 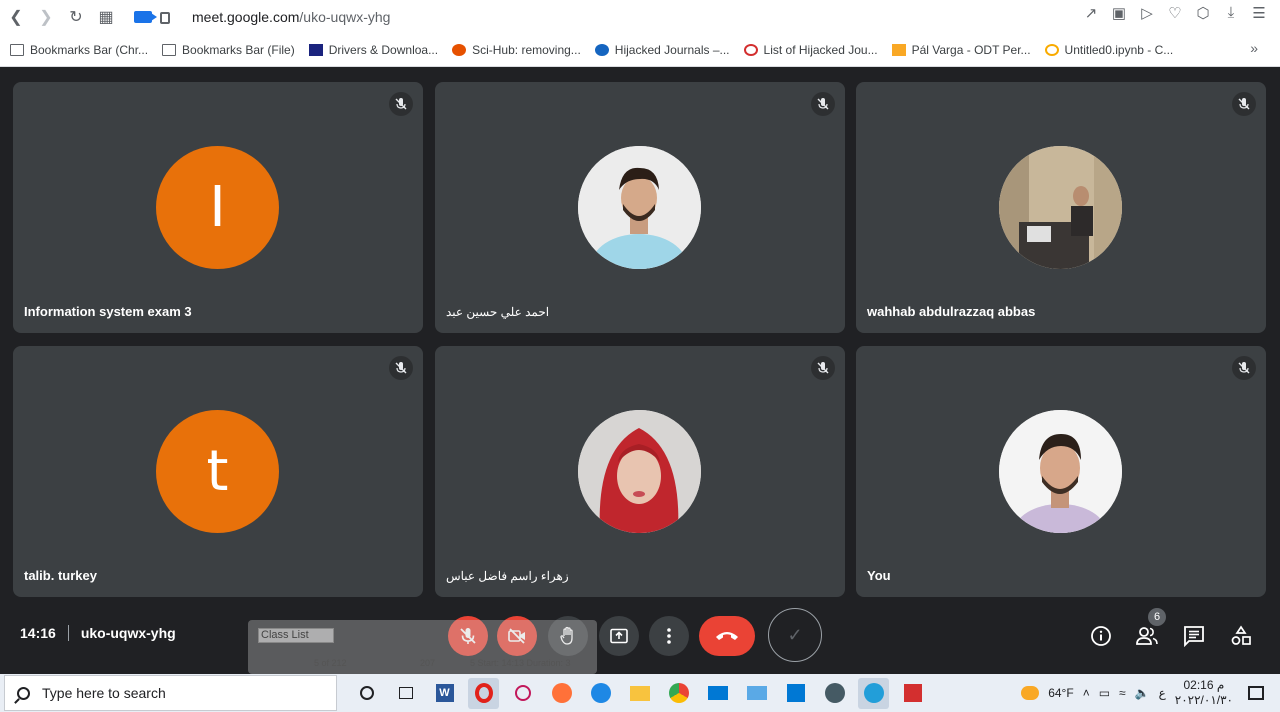 I want to click on mail-icon, so click(x=717, y=693).